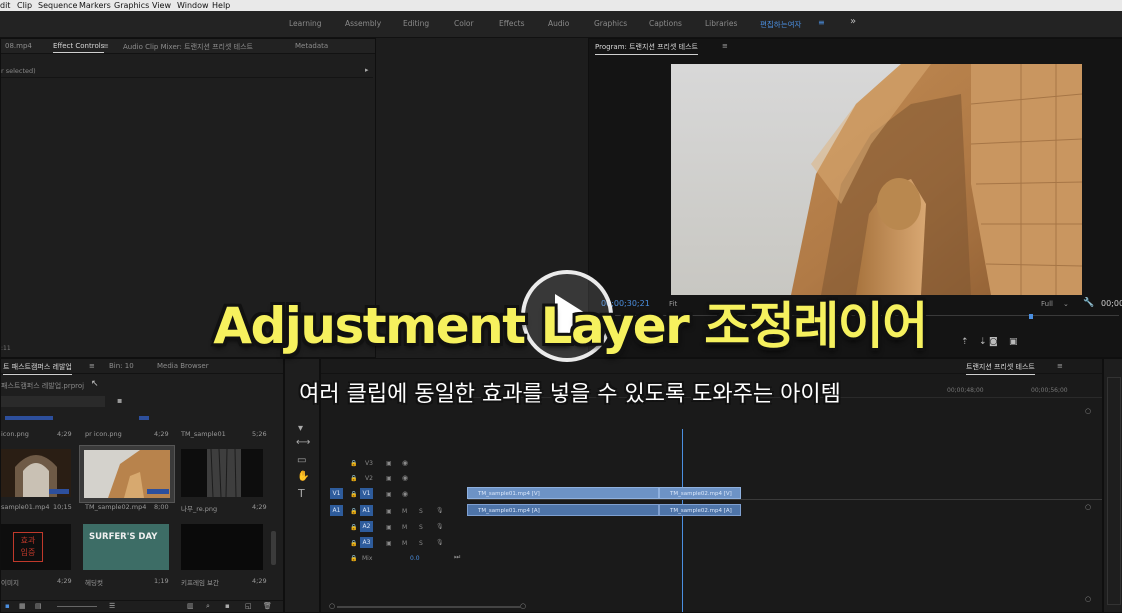  Describe the element at coordinates (208, 606) in the screenshot. I see `find-icon: ⌕` at that location.